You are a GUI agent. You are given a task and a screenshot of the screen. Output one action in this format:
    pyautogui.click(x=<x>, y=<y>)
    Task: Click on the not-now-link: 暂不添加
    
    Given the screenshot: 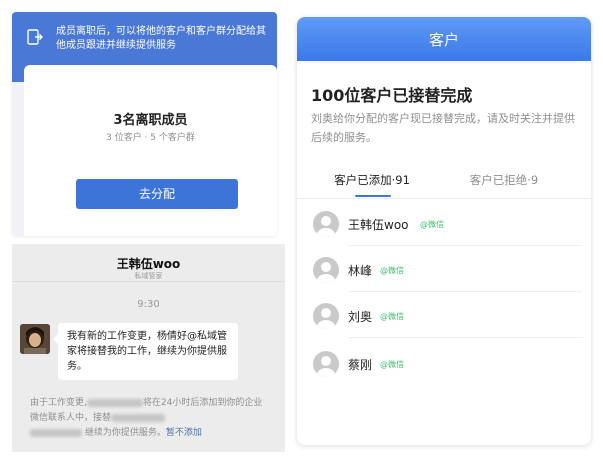 What is the action you would take?
    pyautogui.click(x=184, y=433)
    